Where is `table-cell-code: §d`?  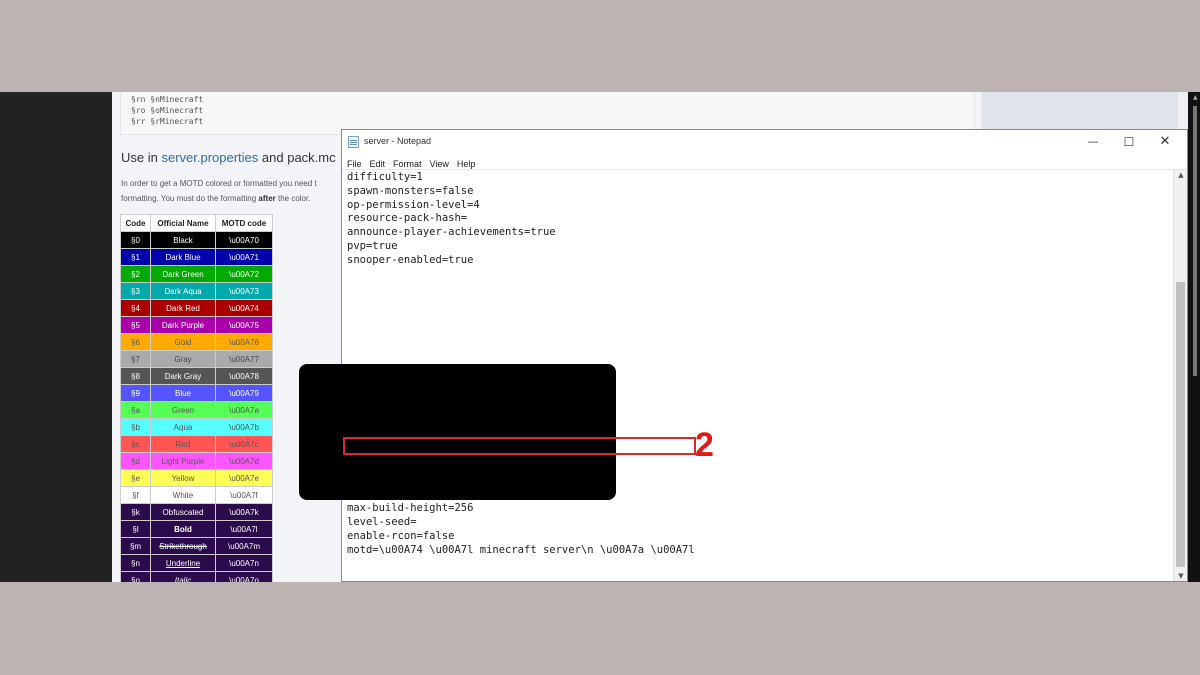 table-cell-code: §d is located at coordinates (135, 461).